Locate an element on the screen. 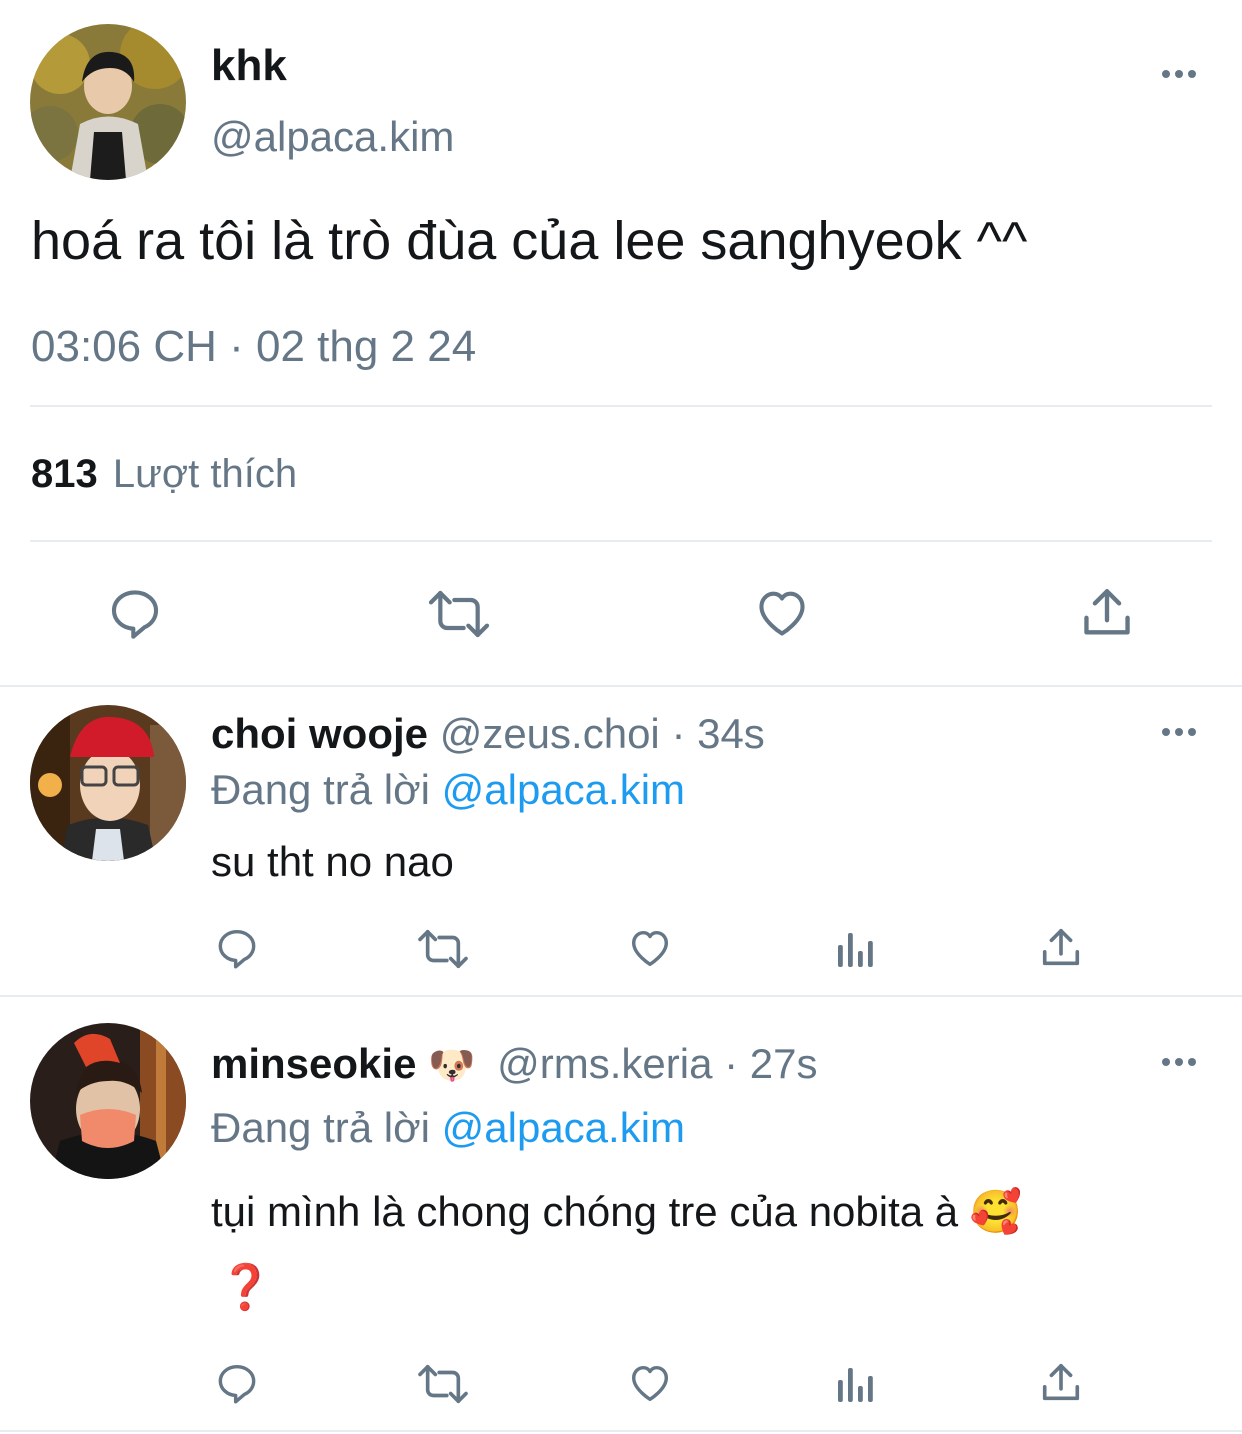 The width and height of the screenshot is (1242, 1434). likes-count: 813 is located at coordinates (64, 474).